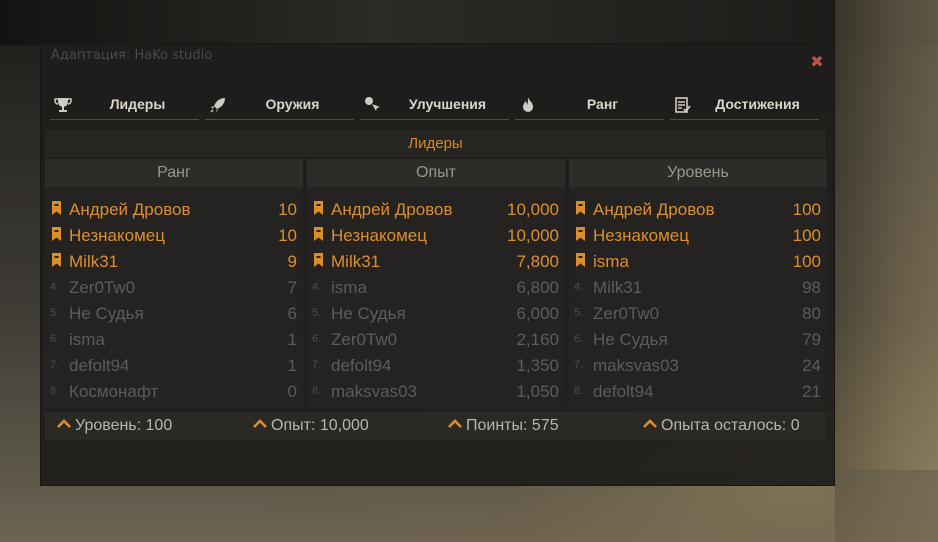 This screenshot has width=938, height=542. I want to click on tab-achievements: Достижения, so click(744, 106).